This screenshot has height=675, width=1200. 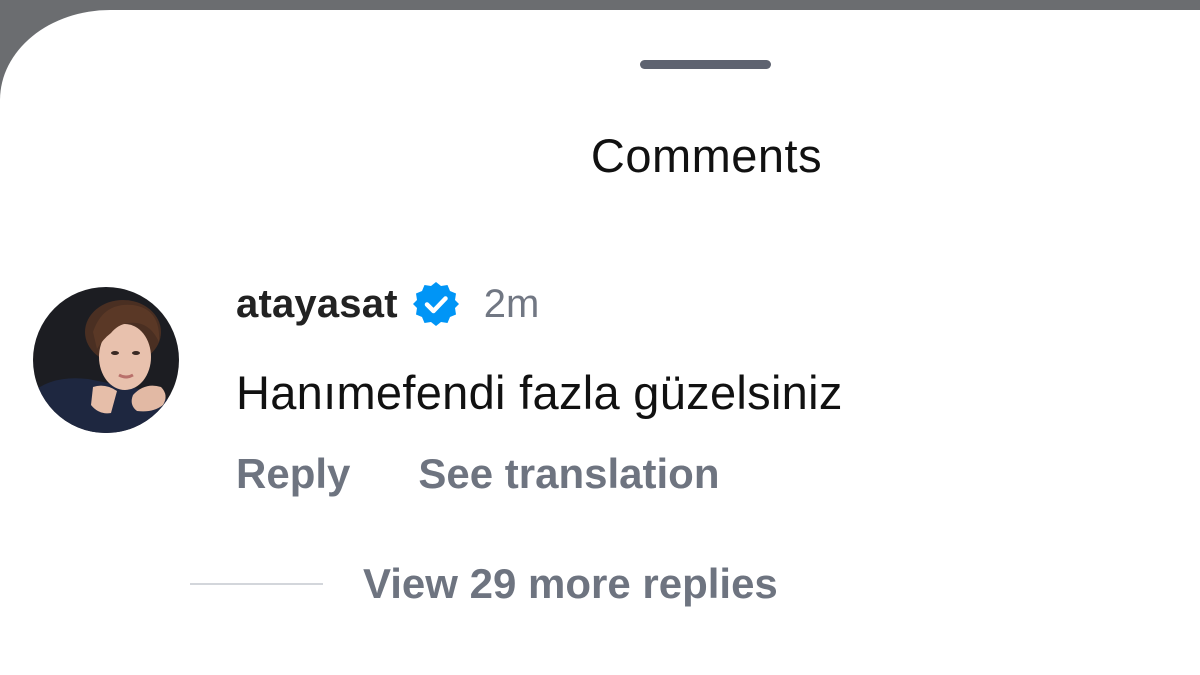 I want to click on comment-username: atayasat, so click(x=317, y=304).